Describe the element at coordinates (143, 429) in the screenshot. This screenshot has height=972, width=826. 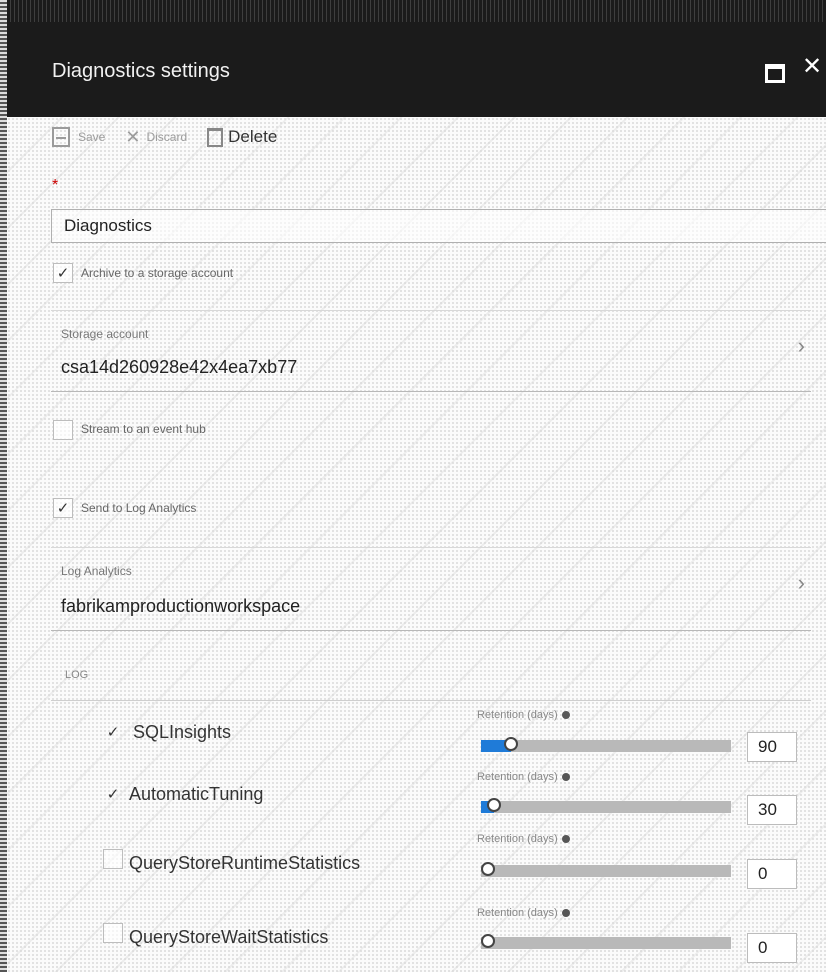
I see `event-hub-label: Stream to an event hub` at that location.